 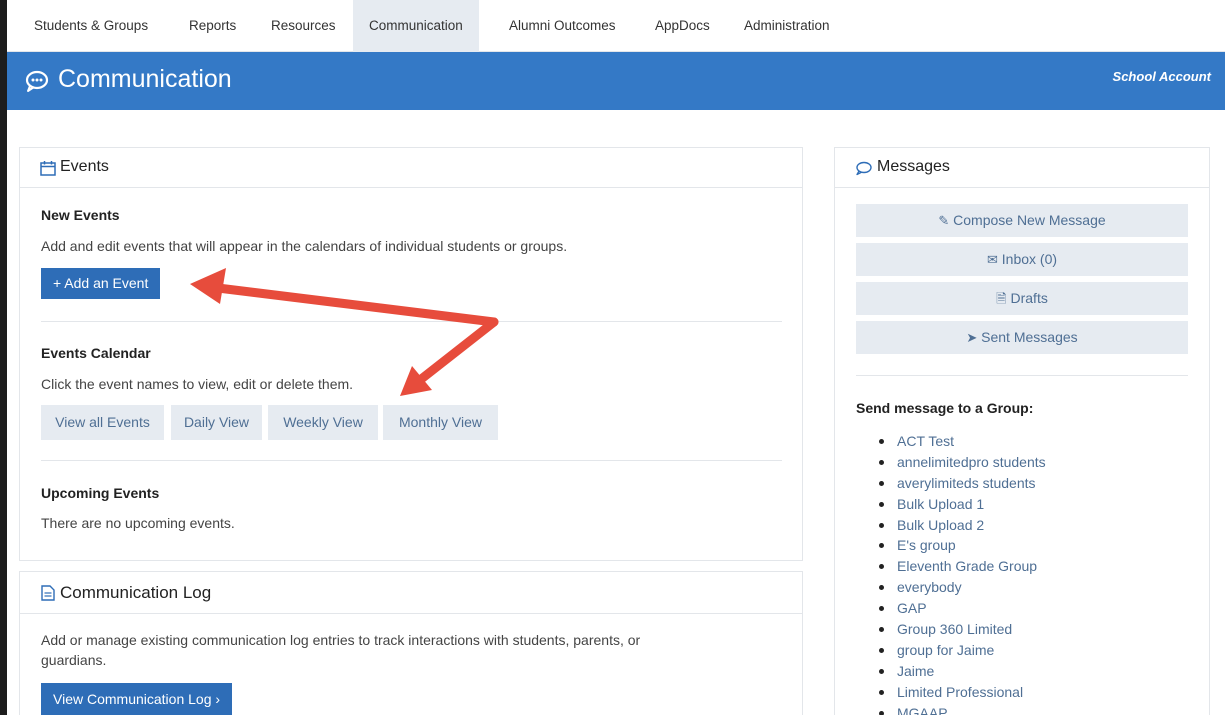 What do you see at coordinates (87, 26) in the screenshot?
I see `nav-students-groups: Students & Groups` at bounding box center [87, 26].